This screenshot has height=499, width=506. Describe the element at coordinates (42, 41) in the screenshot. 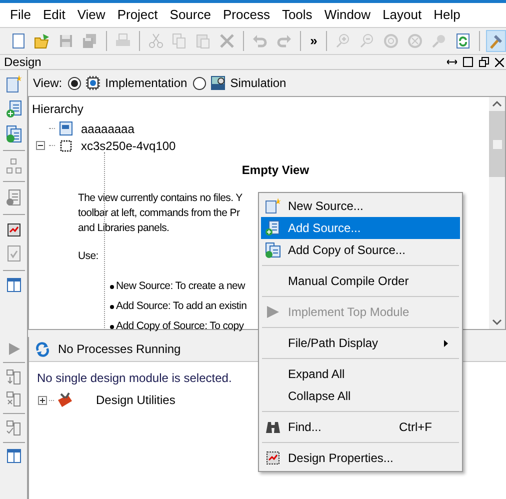

I see `open-folder-icon` at that location.